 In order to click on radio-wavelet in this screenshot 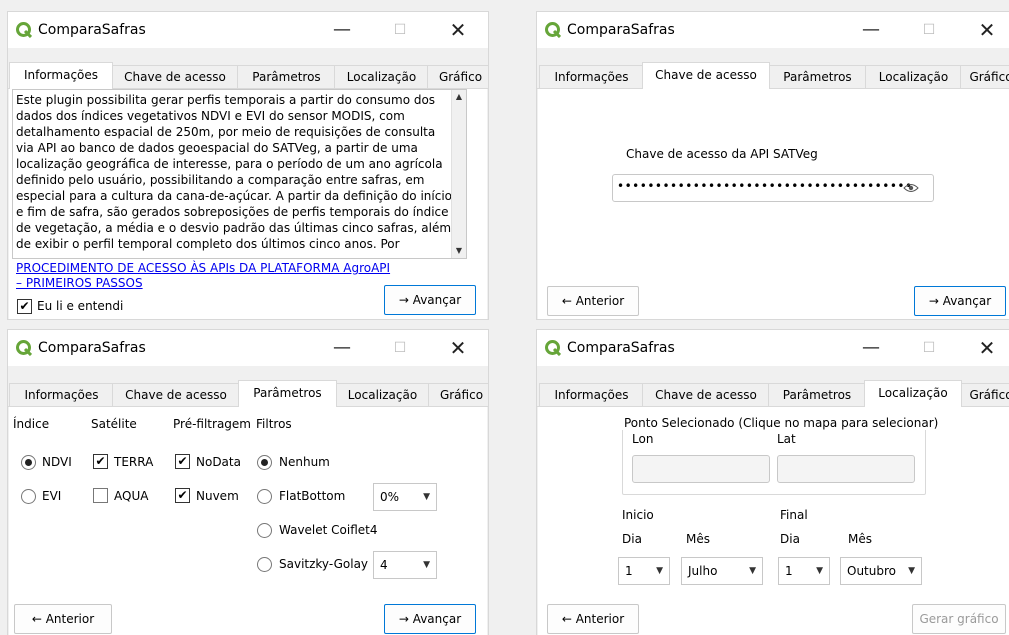, I will do `click(264, 530)`.